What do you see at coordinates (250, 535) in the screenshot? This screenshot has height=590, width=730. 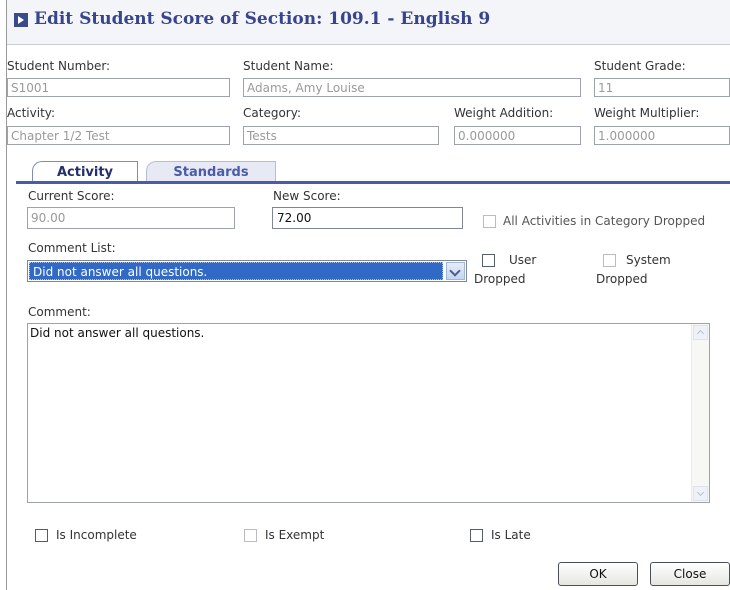 I see `is-exempt-checkbox` at bounding box center [250, 535].